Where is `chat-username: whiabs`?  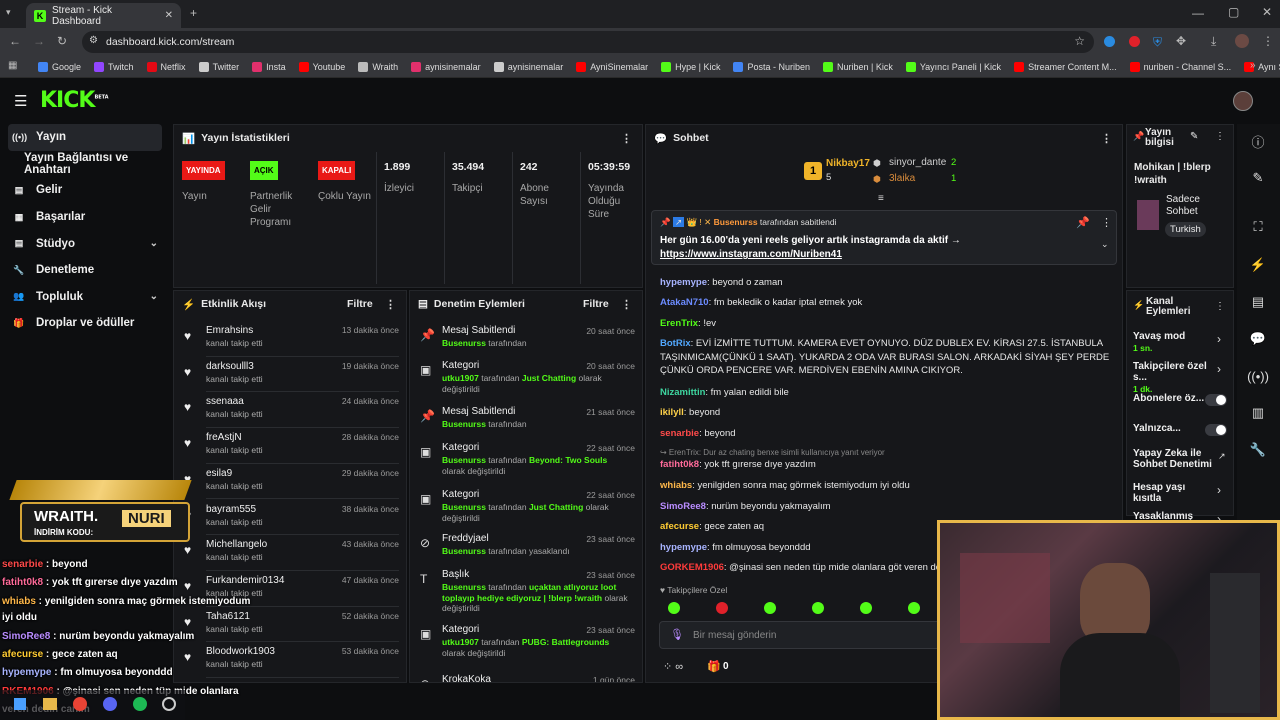 chat-username: whiabs is located at coordinates (676, 485).